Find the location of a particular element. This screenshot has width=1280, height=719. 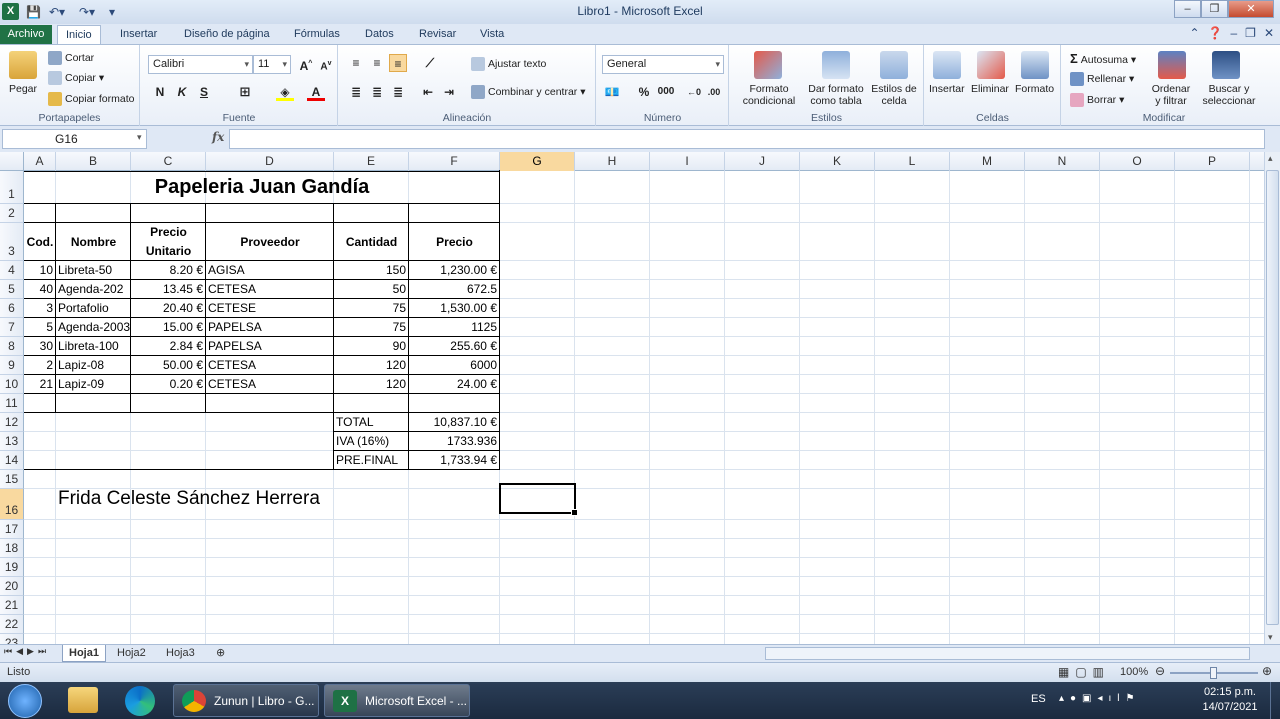

row-header-5: 5 is located at coordinates (12, 289).